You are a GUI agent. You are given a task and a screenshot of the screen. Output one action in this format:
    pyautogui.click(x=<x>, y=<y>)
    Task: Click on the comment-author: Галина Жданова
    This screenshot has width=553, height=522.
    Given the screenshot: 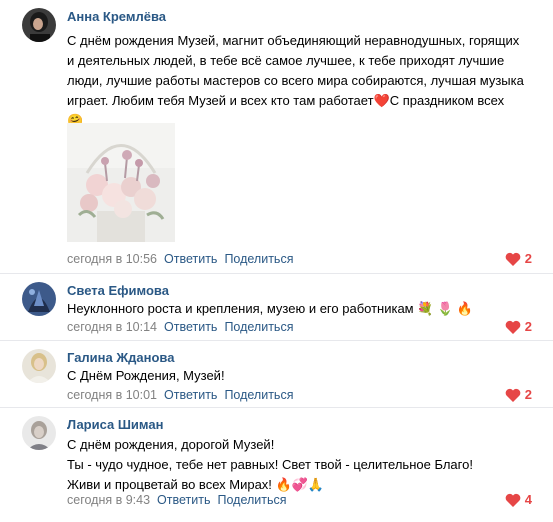 What is the action you would take?
    pyautogui.click(x=120, y=357)
    